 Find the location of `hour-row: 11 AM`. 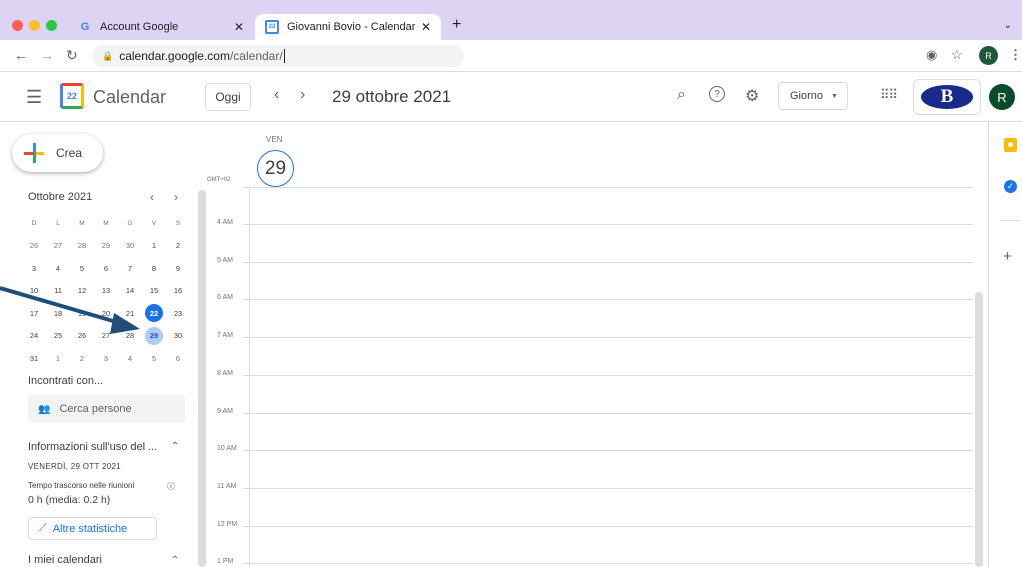

hour-row: 11 AM is located at coordinates (590, 491).